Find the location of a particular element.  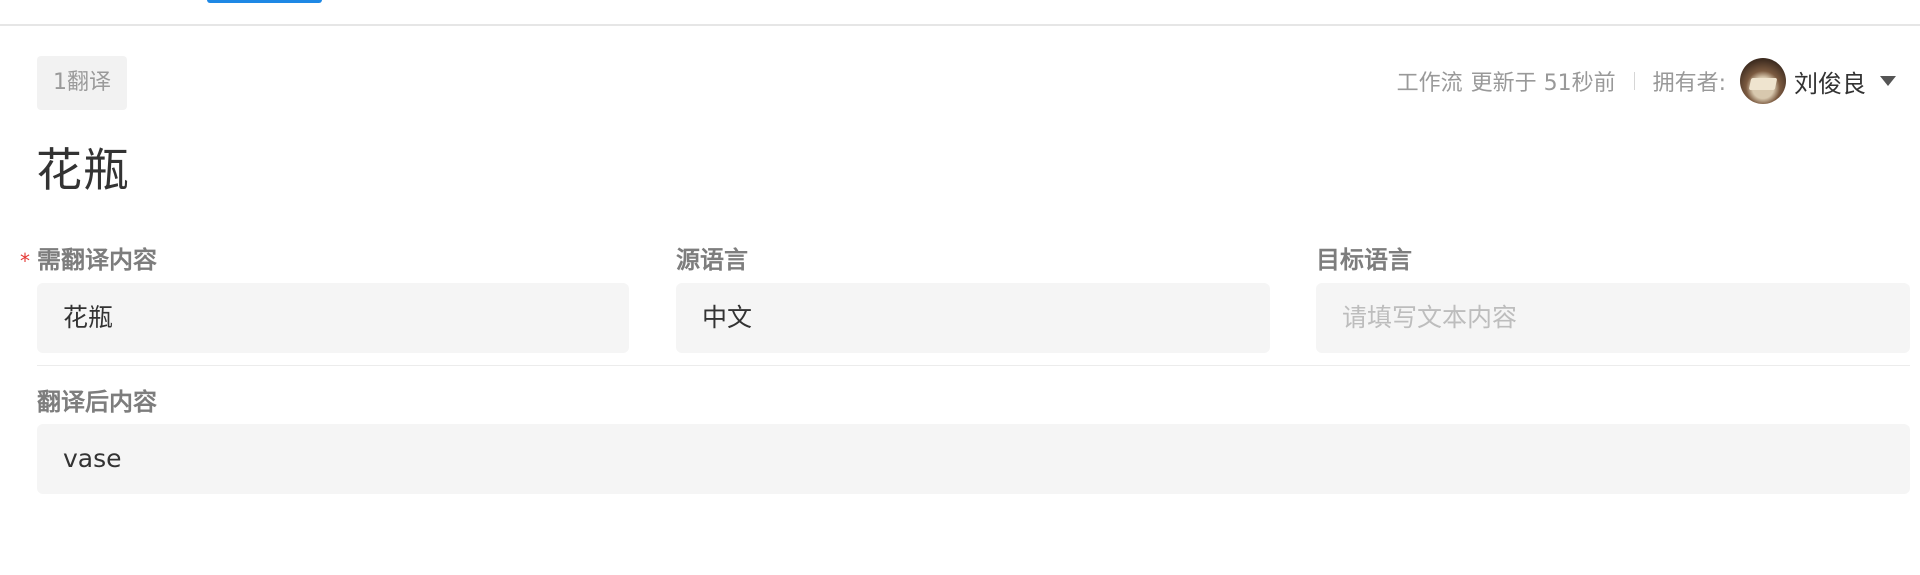

updated-time: 更新于 51秒前 is located at coordinates (1543, 83).